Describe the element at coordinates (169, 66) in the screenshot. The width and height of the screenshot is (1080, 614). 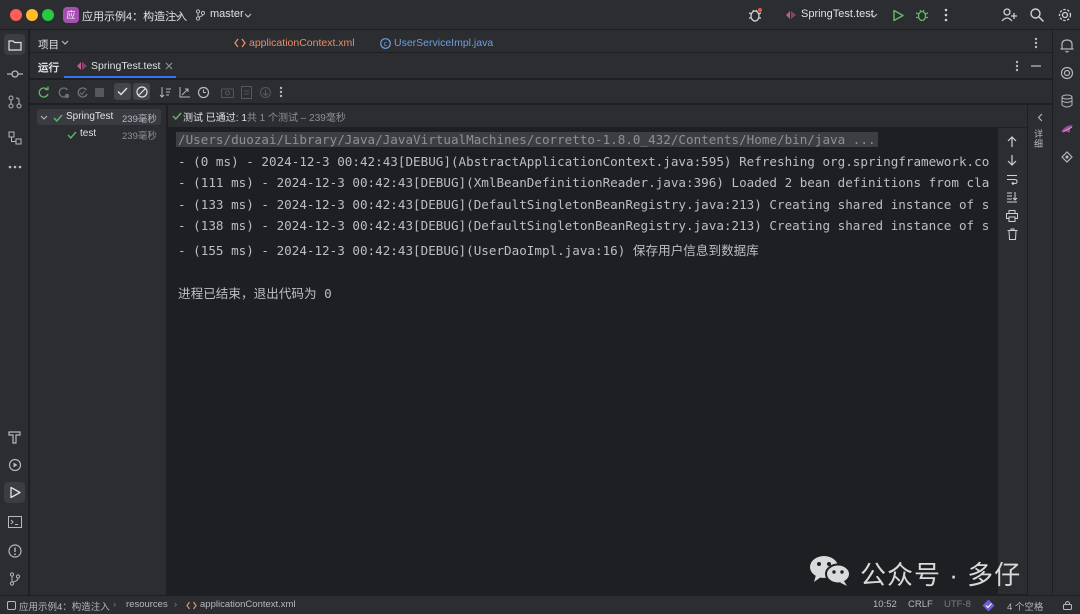
I see `close-tab-icon` at that location.